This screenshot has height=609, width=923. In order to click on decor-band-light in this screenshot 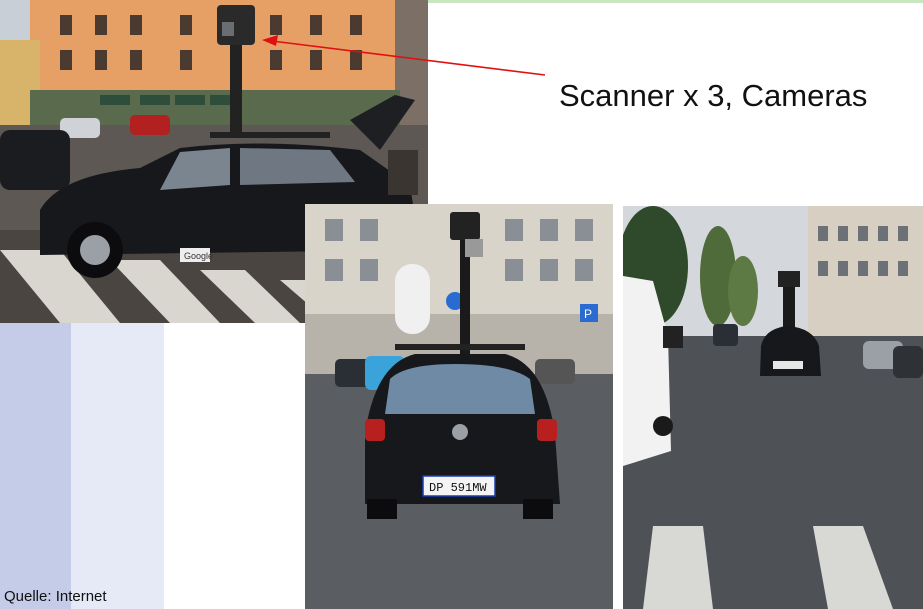, I will do `click(117, 464)`.